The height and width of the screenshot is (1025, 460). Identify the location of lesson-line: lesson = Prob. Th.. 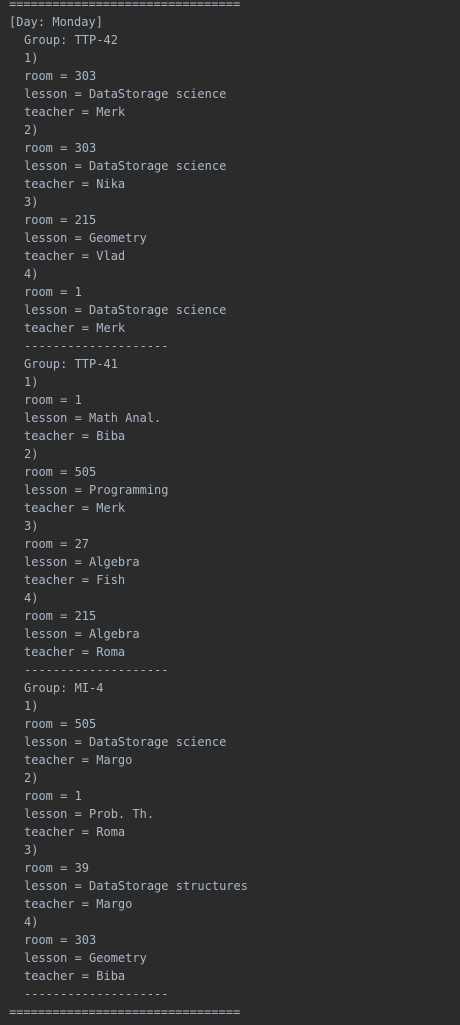
(89, 814).